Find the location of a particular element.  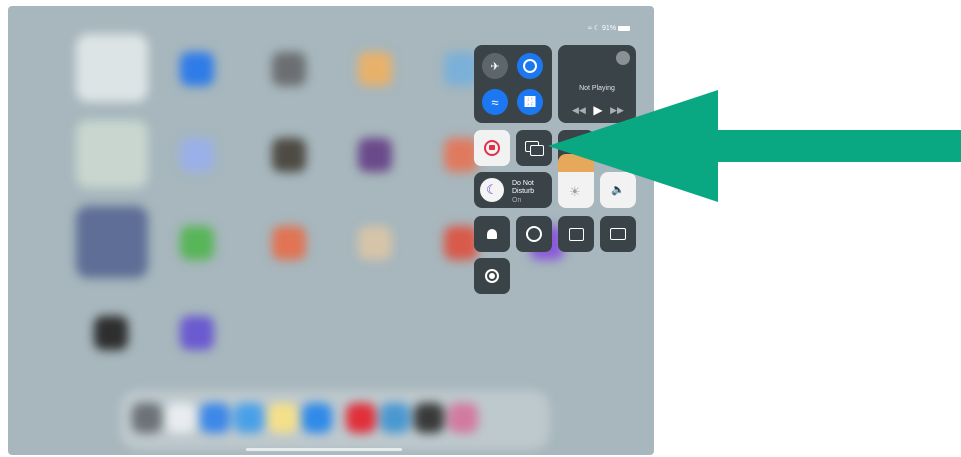

timer-icon is located at coordinates (534, 234).